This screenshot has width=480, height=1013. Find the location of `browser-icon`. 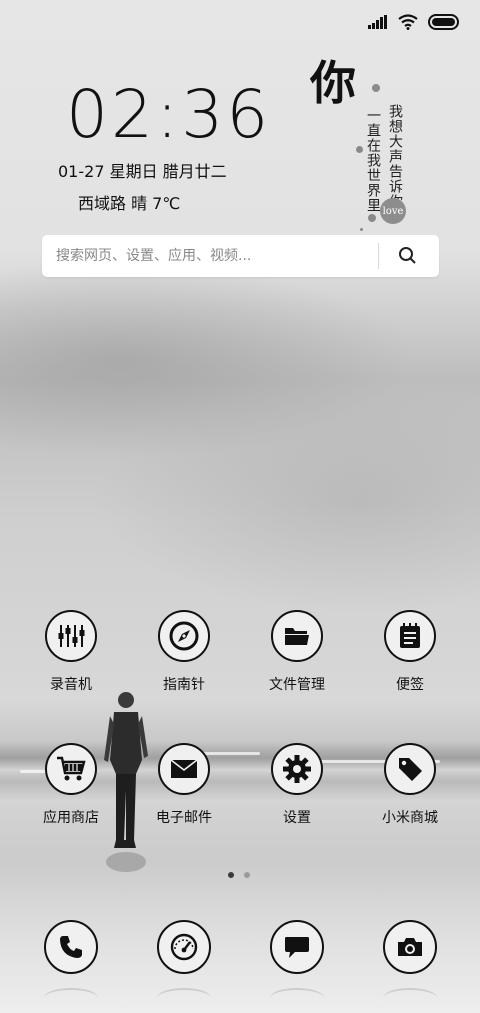

browser-icon is located at coordinates (184, 947).